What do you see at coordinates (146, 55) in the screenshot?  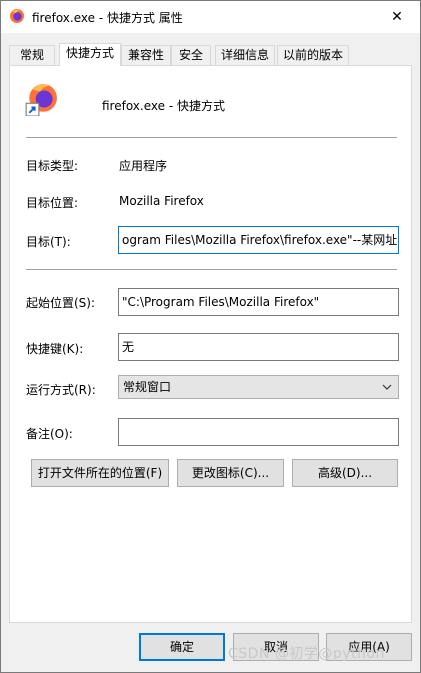 I see `tab-compatibility: 兼容性` at bounding box center [146, 55].